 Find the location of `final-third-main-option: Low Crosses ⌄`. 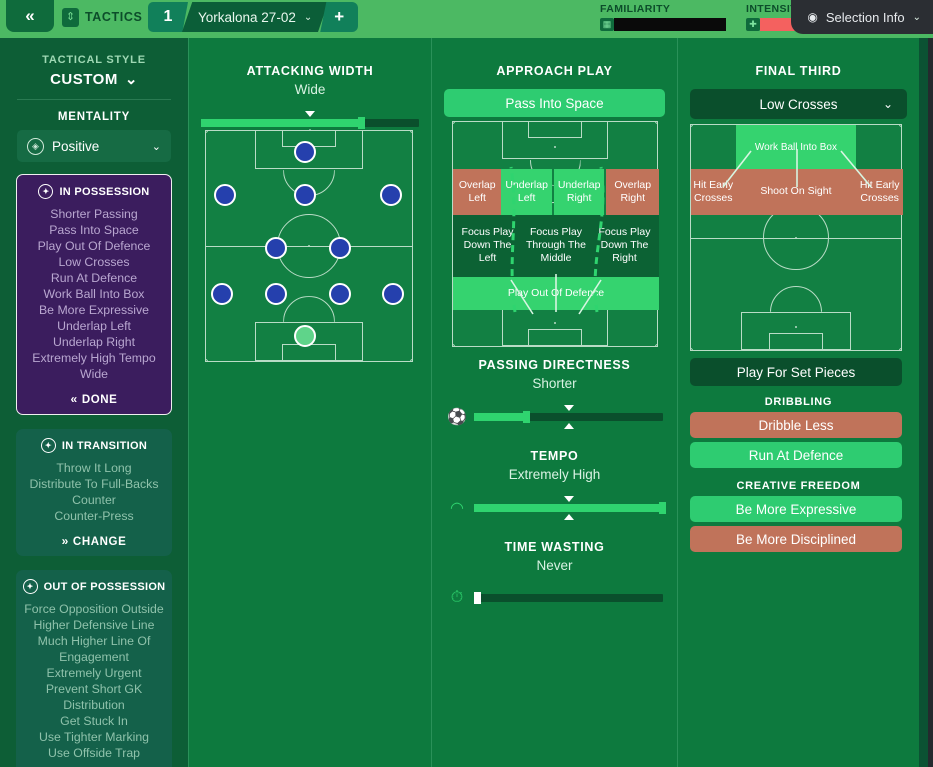

final-third-main-option: Low Crosses ⌄ is located at coordinates (798, 104).